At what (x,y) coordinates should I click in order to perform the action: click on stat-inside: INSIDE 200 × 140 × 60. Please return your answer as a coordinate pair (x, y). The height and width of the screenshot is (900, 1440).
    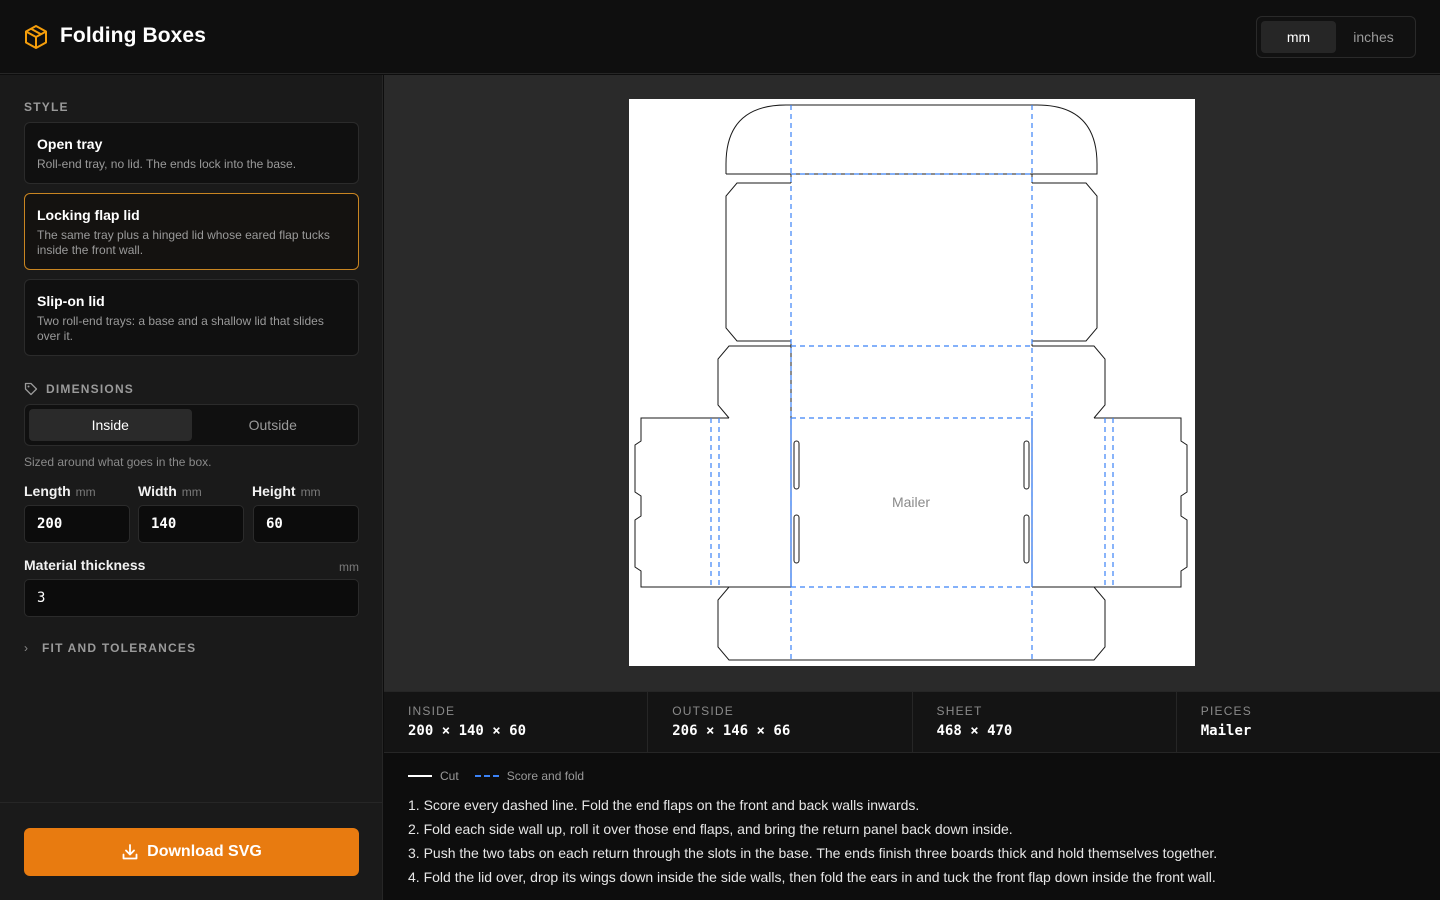
    Looking at the image, I should click on (516, 722).